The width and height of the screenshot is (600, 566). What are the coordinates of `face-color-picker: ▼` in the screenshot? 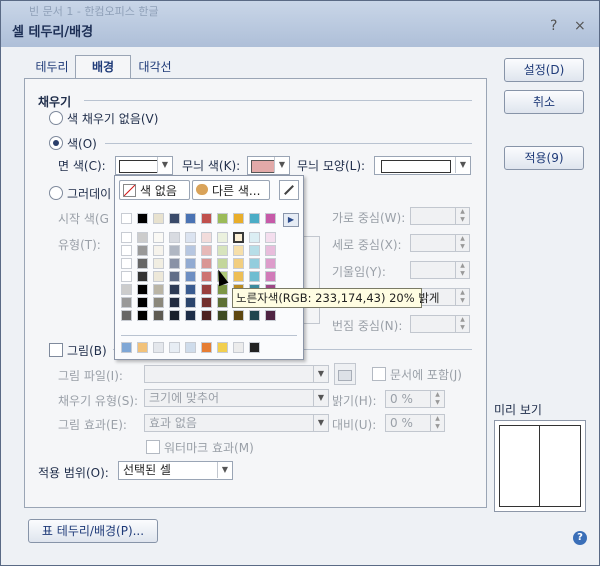 It's located at (144, 165).